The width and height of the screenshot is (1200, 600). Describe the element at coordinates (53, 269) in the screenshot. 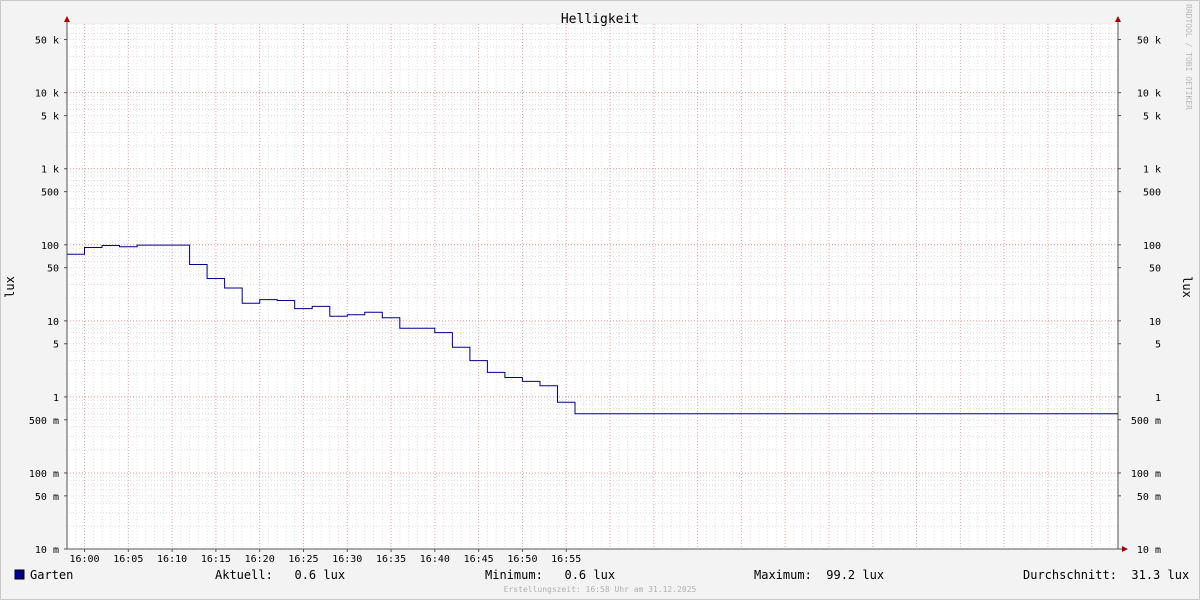

I see `y-tick-label-left: 50` at that location.